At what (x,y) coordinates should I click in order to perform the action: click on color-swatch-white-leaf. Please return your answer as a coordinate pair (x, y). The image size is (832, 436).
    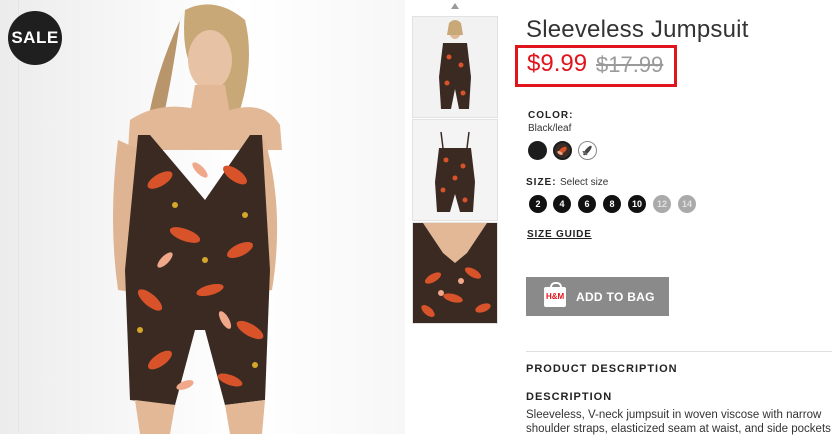
    Looking at the image, I should click on (587, 150).